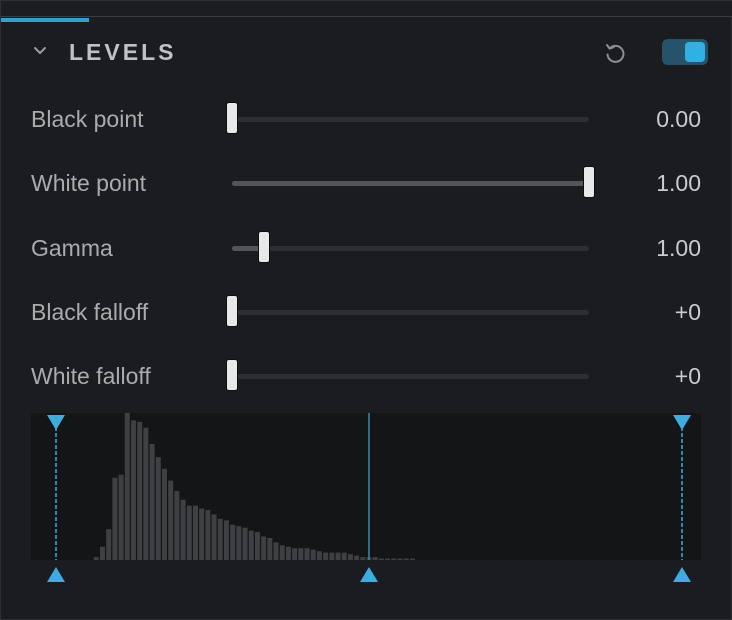  Describe the element at coordinates (366, 53) in the screenshot. I see `panel-header: LEVELS` at that location.